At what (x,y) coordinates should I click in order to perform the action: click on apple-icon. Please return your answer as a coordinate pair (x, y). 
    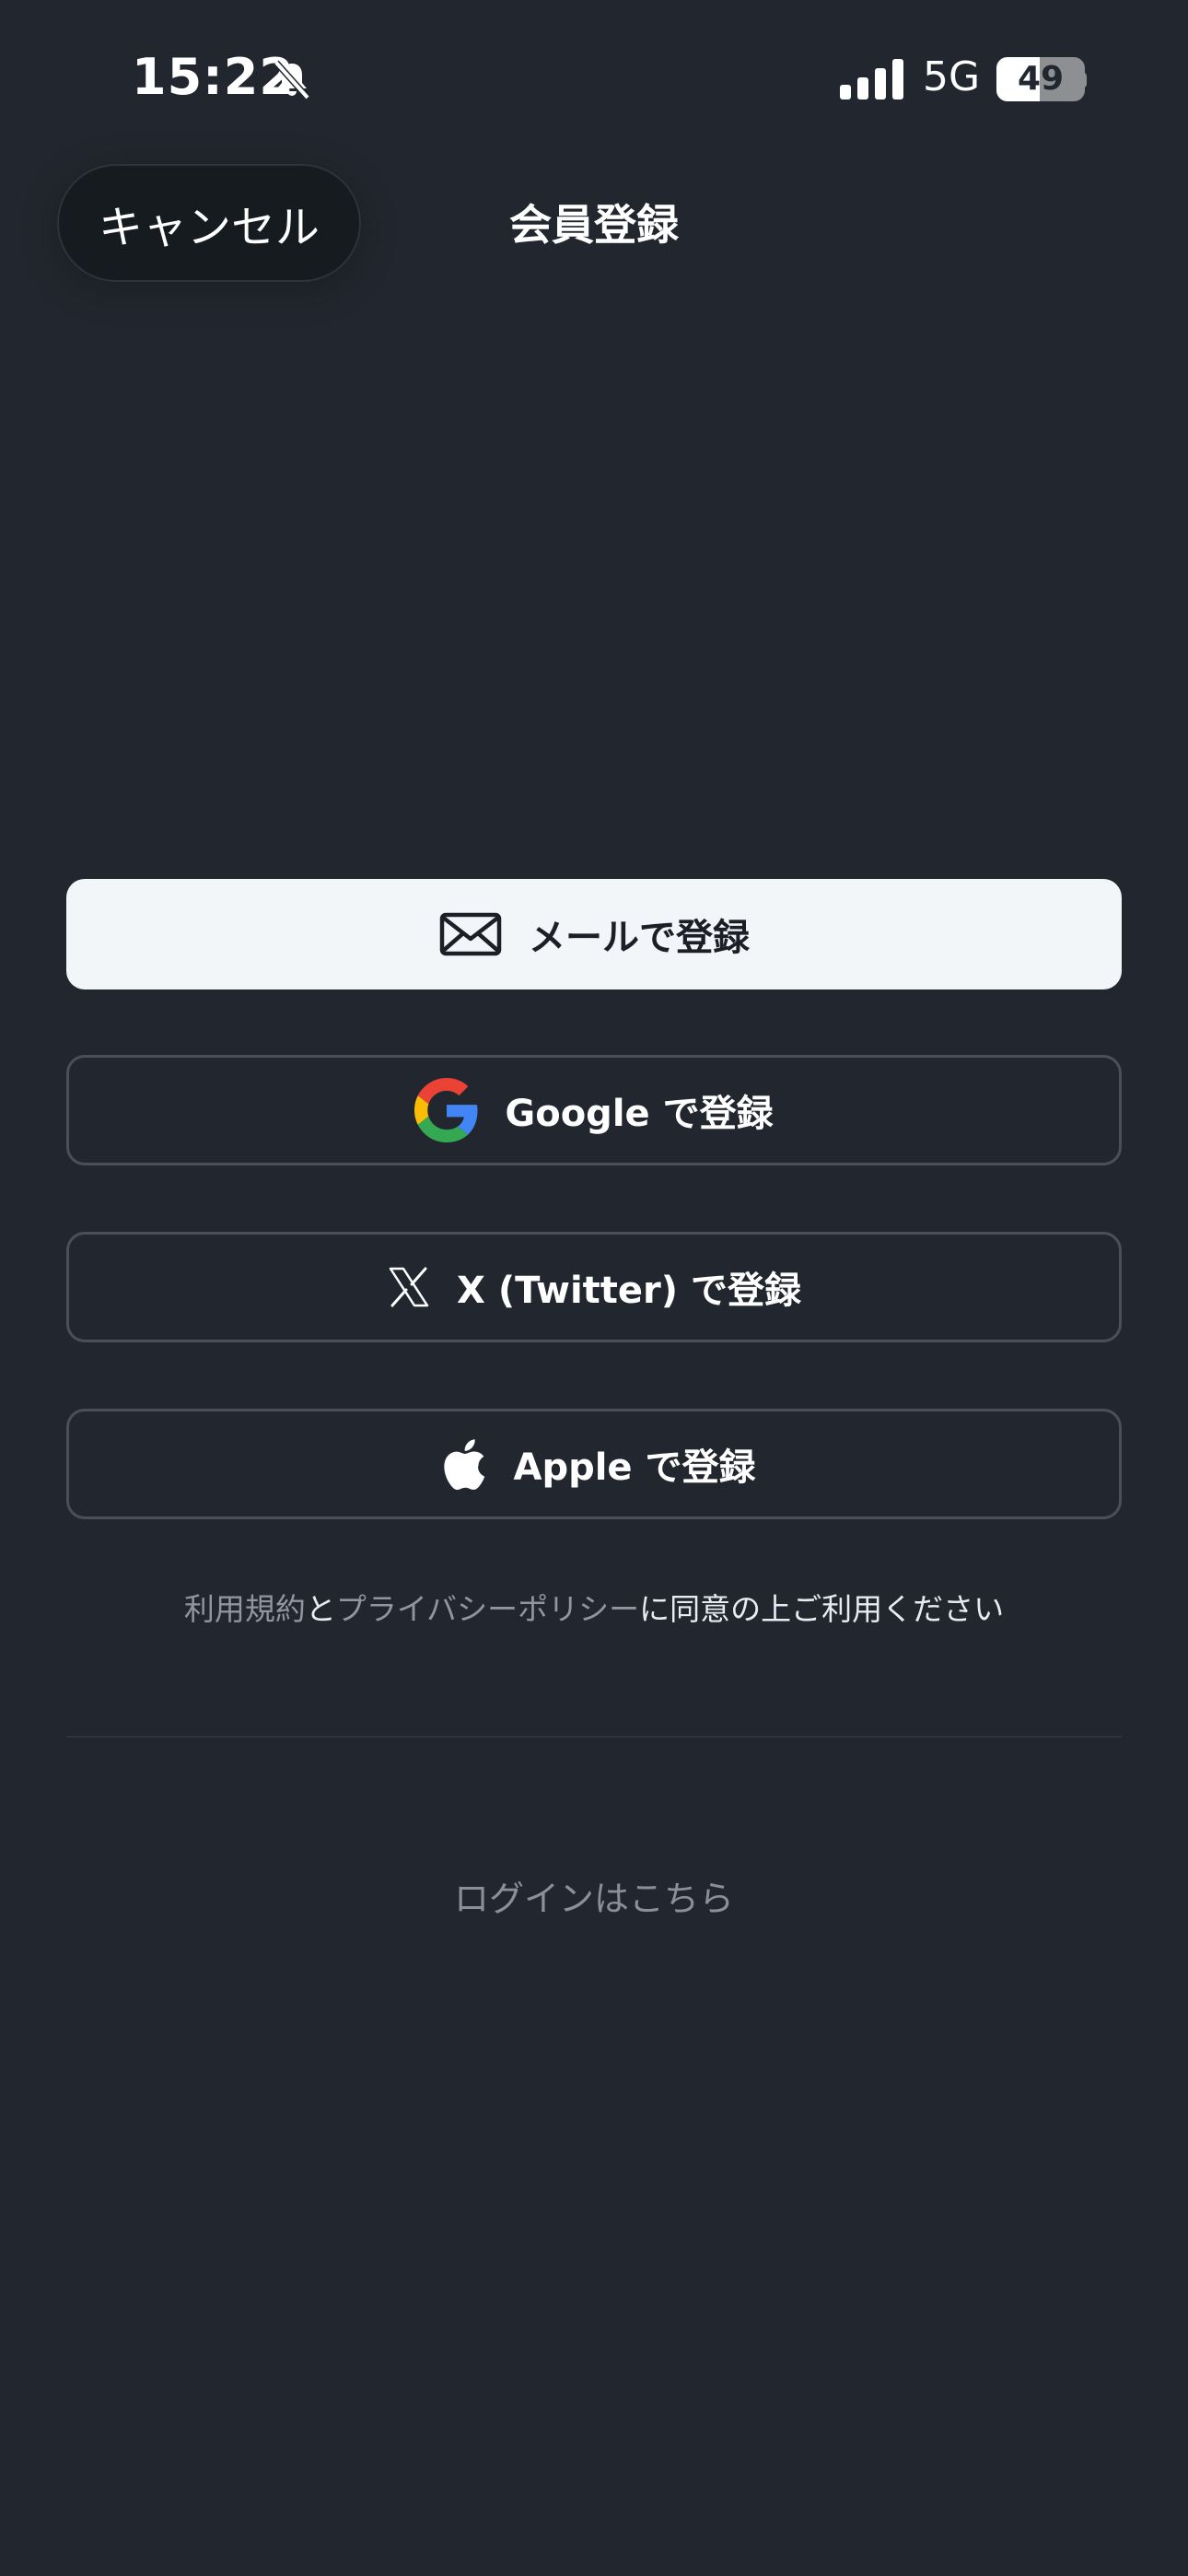
    Looking at the image, I should click on (460, 1464).